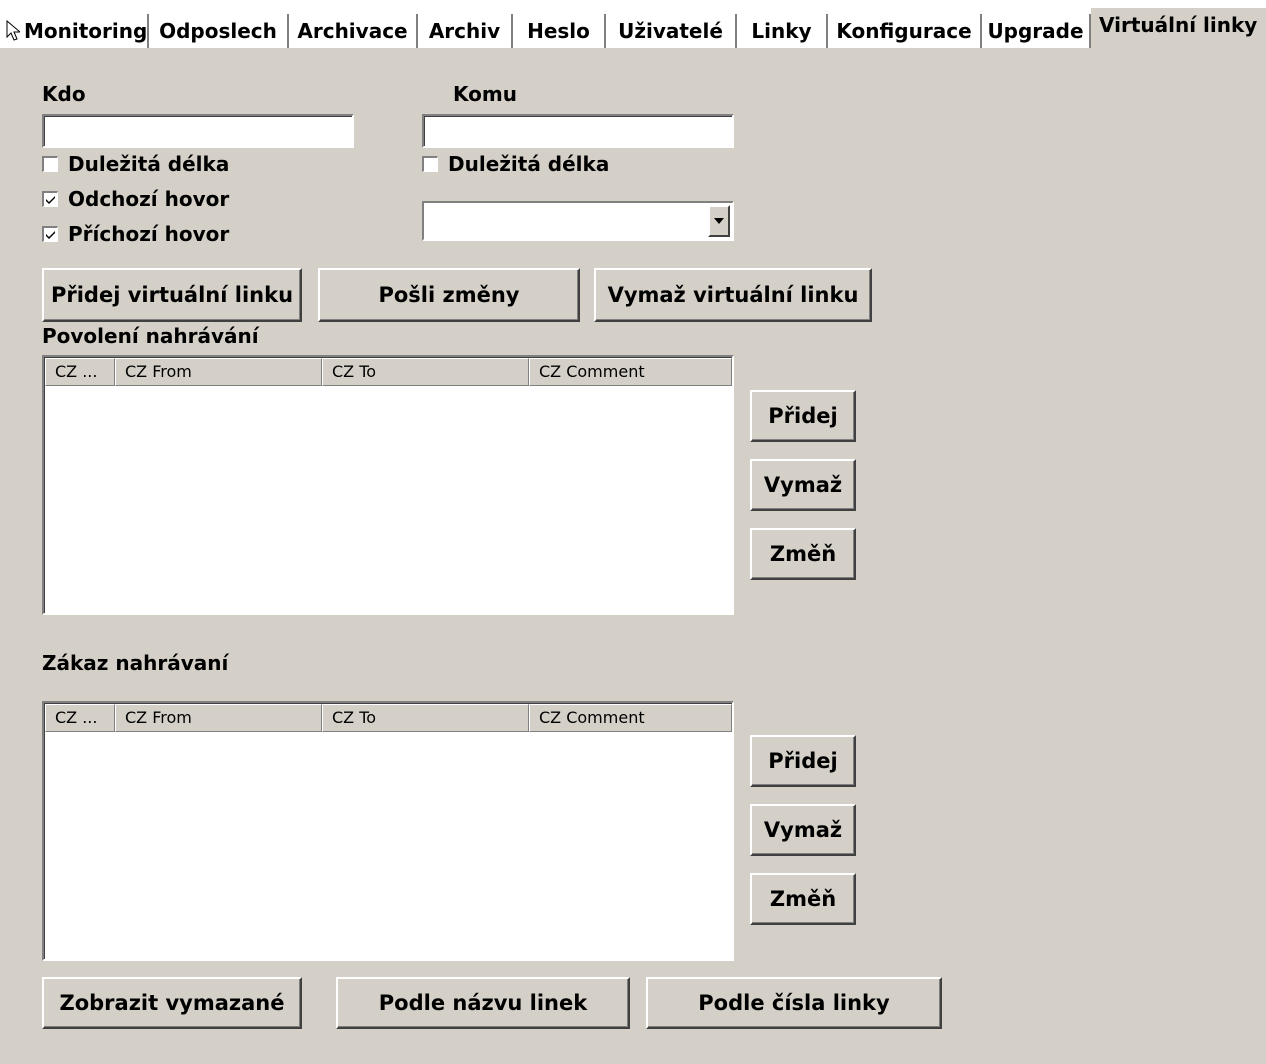 This screenshot has height=1064, width=1266. Describe the element at coordinates (803, 416) in the screenshot. I see `allow-add-button: Přidej` at that location.